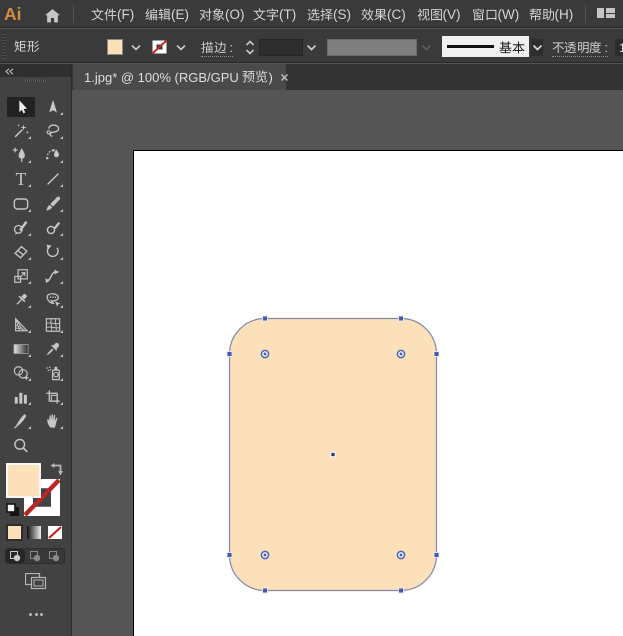  I want to click on svg-text: T, so click(21, 179).